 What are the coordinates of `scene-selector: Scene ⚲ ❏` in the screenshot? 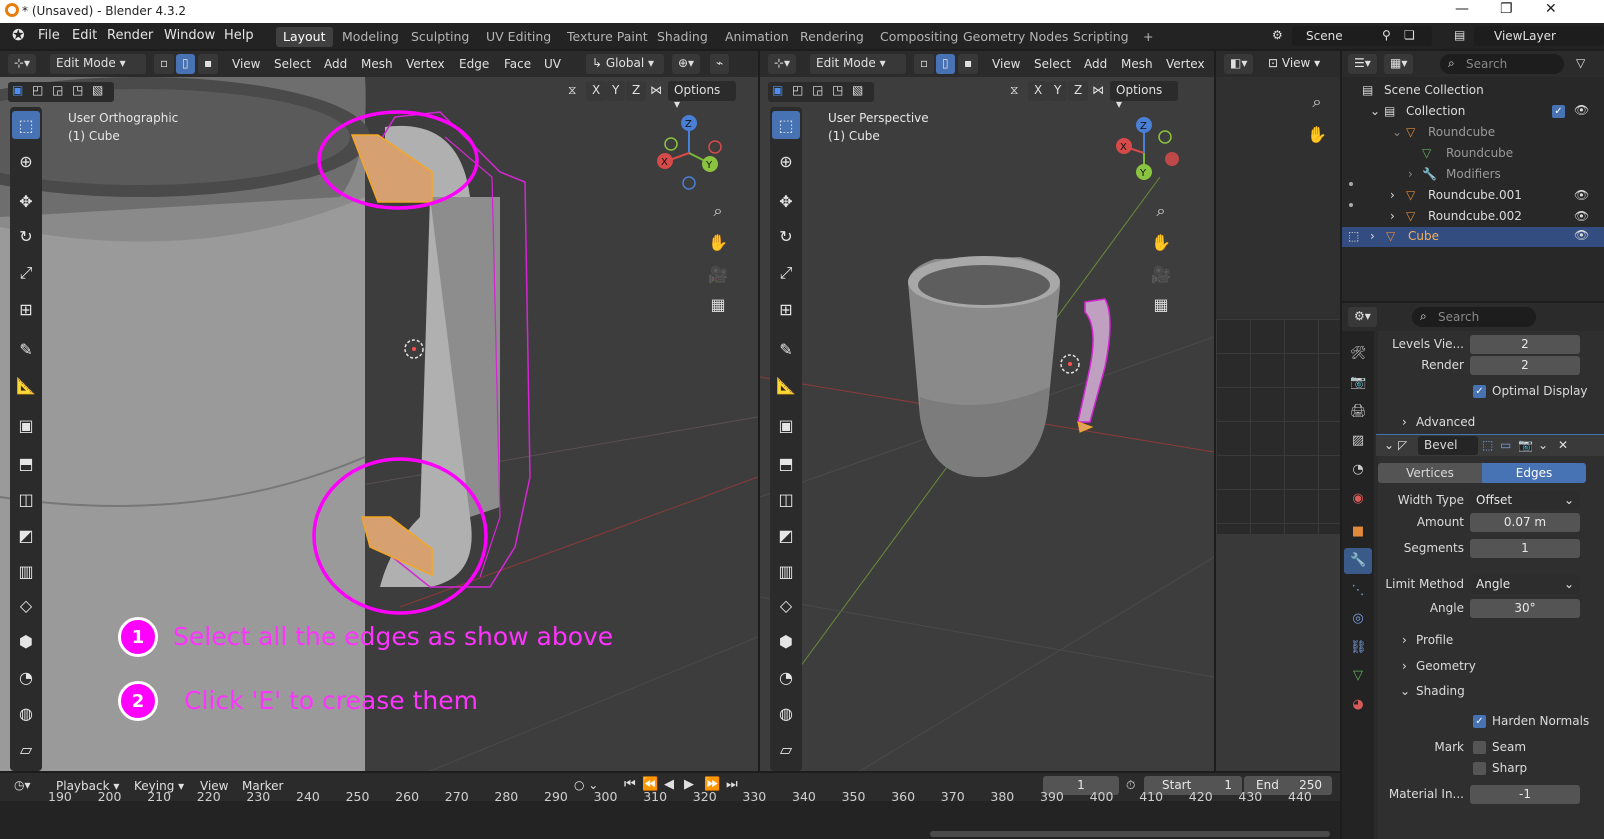 It's located at (1362, 36).